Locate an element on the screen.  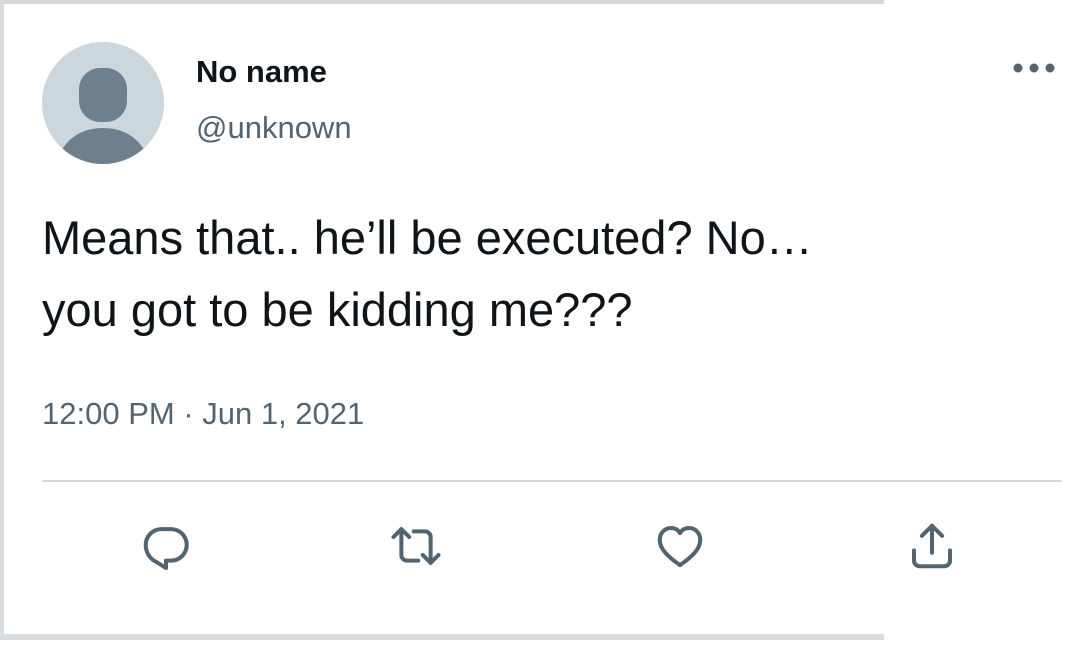
reply-icon is located at coordinates (166, 549).